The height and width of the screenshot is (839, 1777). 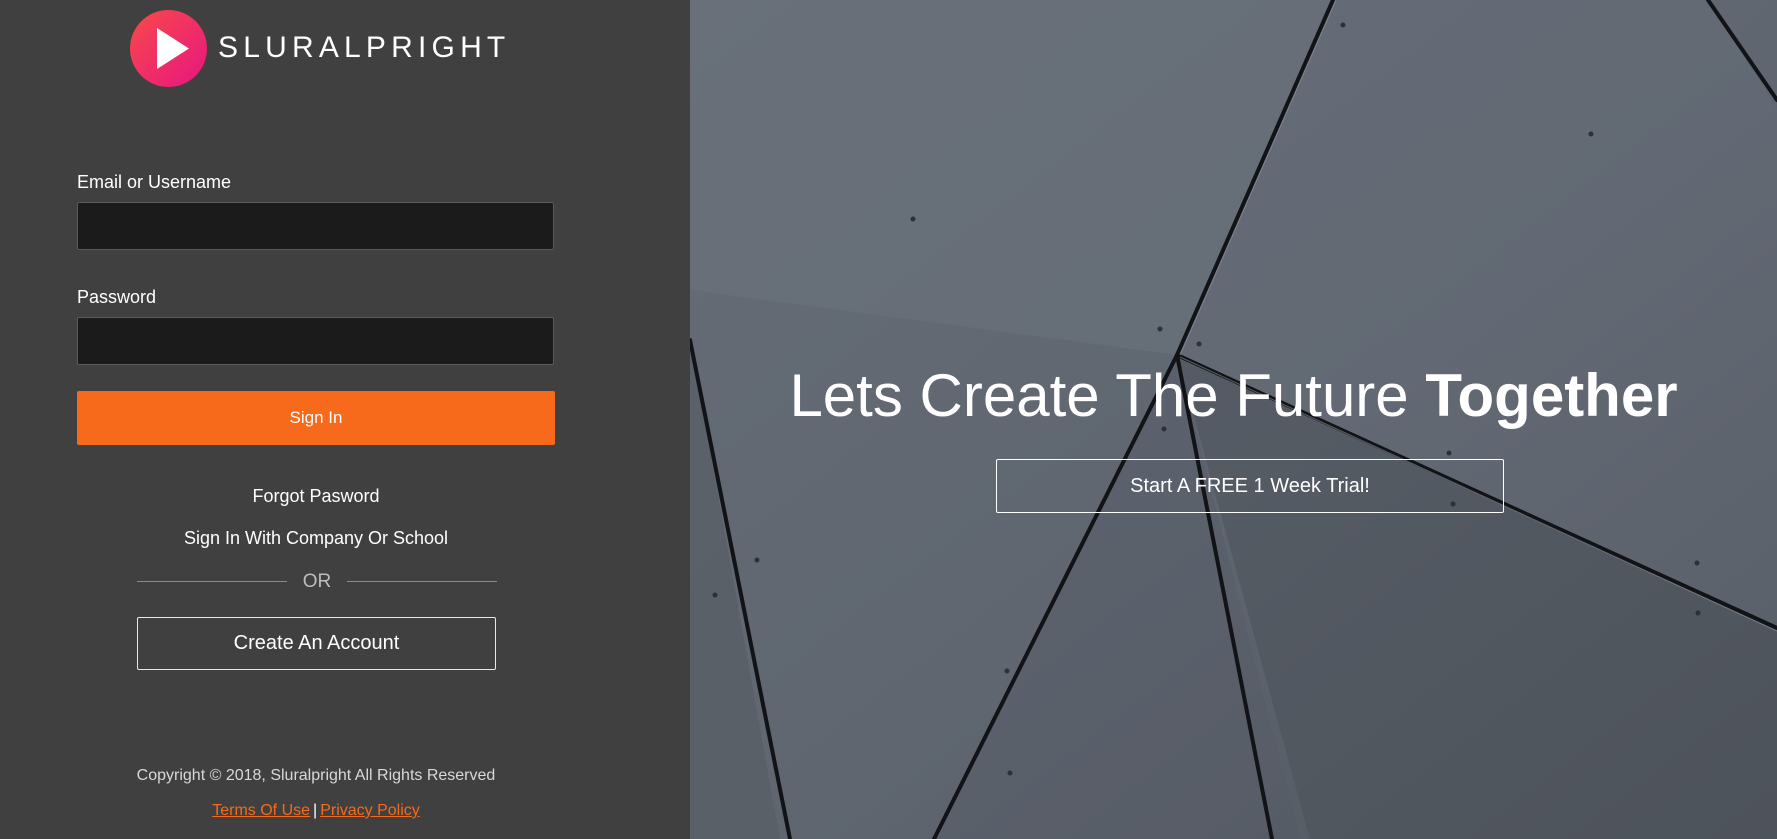 I want to click on create-account-button: Create An Account, so click(x=316, y=643).